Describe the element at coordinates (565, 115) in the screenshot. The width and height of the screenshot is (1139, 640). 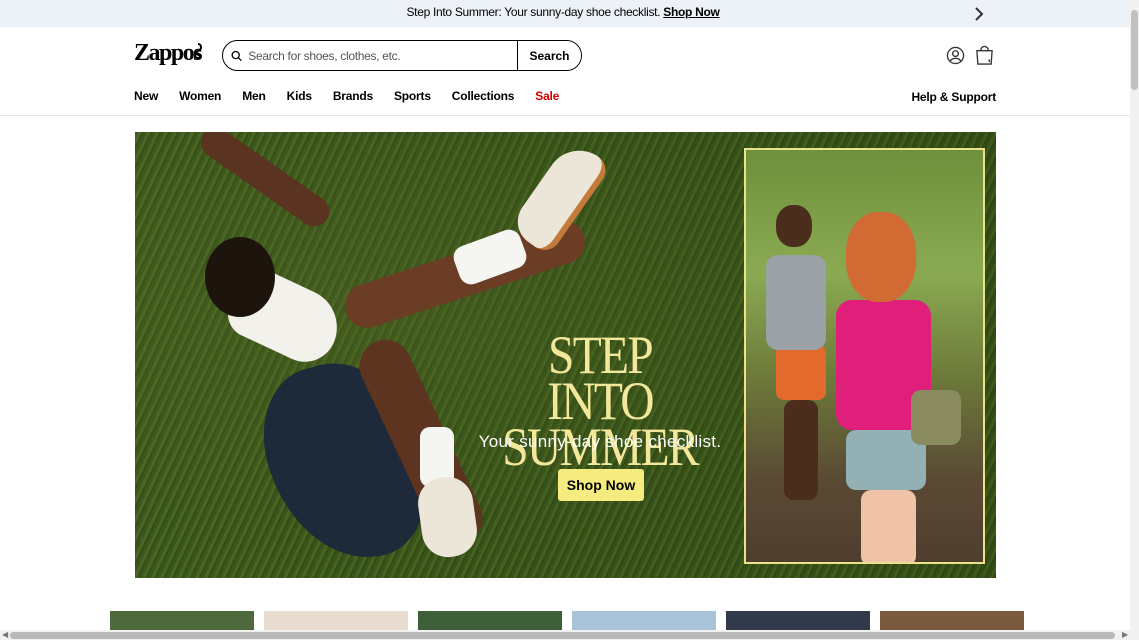
I see `nav-divider` at that location.